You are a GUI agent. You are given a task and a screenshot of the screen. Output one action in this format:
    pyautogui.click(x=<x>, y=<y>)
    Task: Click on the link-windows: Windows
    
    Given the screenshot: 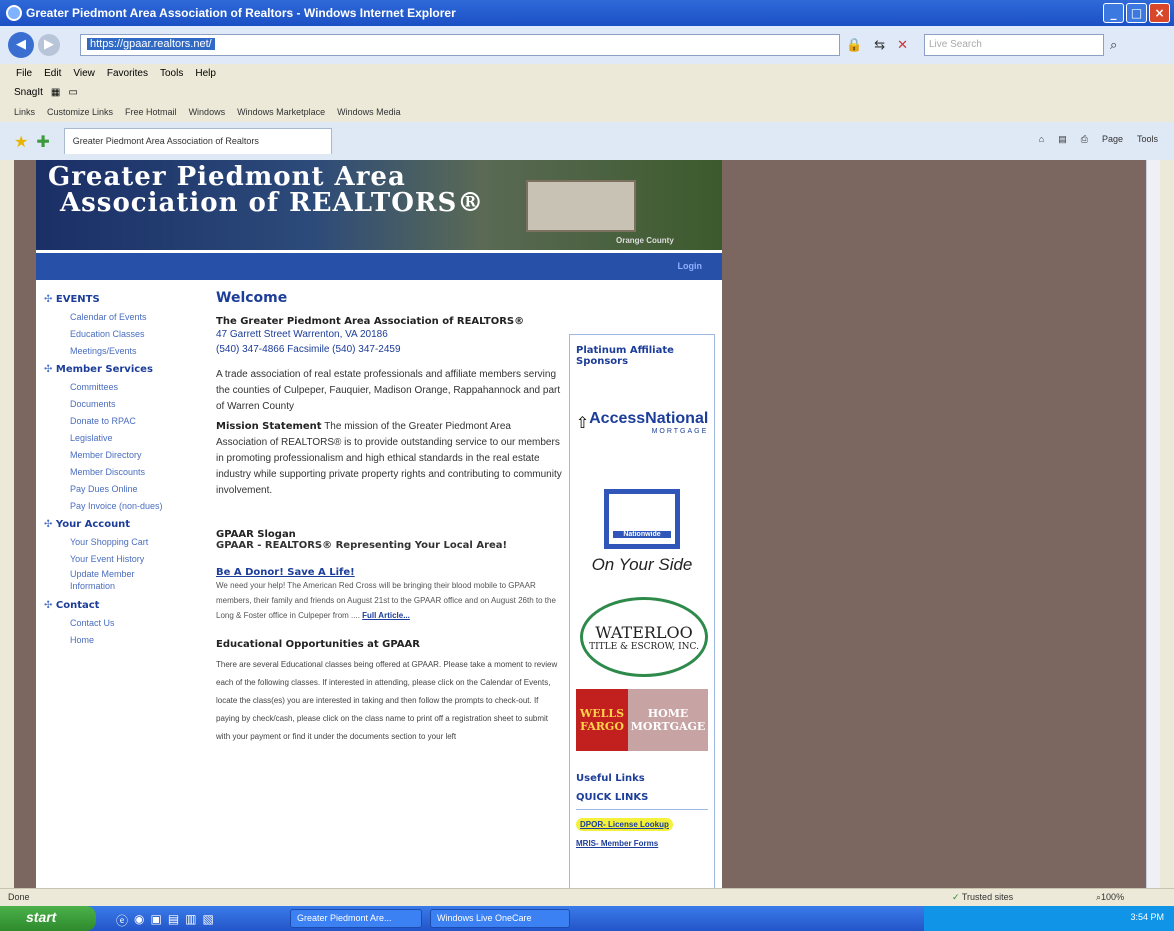 What is the action you would take?
    pyautogui.click(x=207, y=112)
    